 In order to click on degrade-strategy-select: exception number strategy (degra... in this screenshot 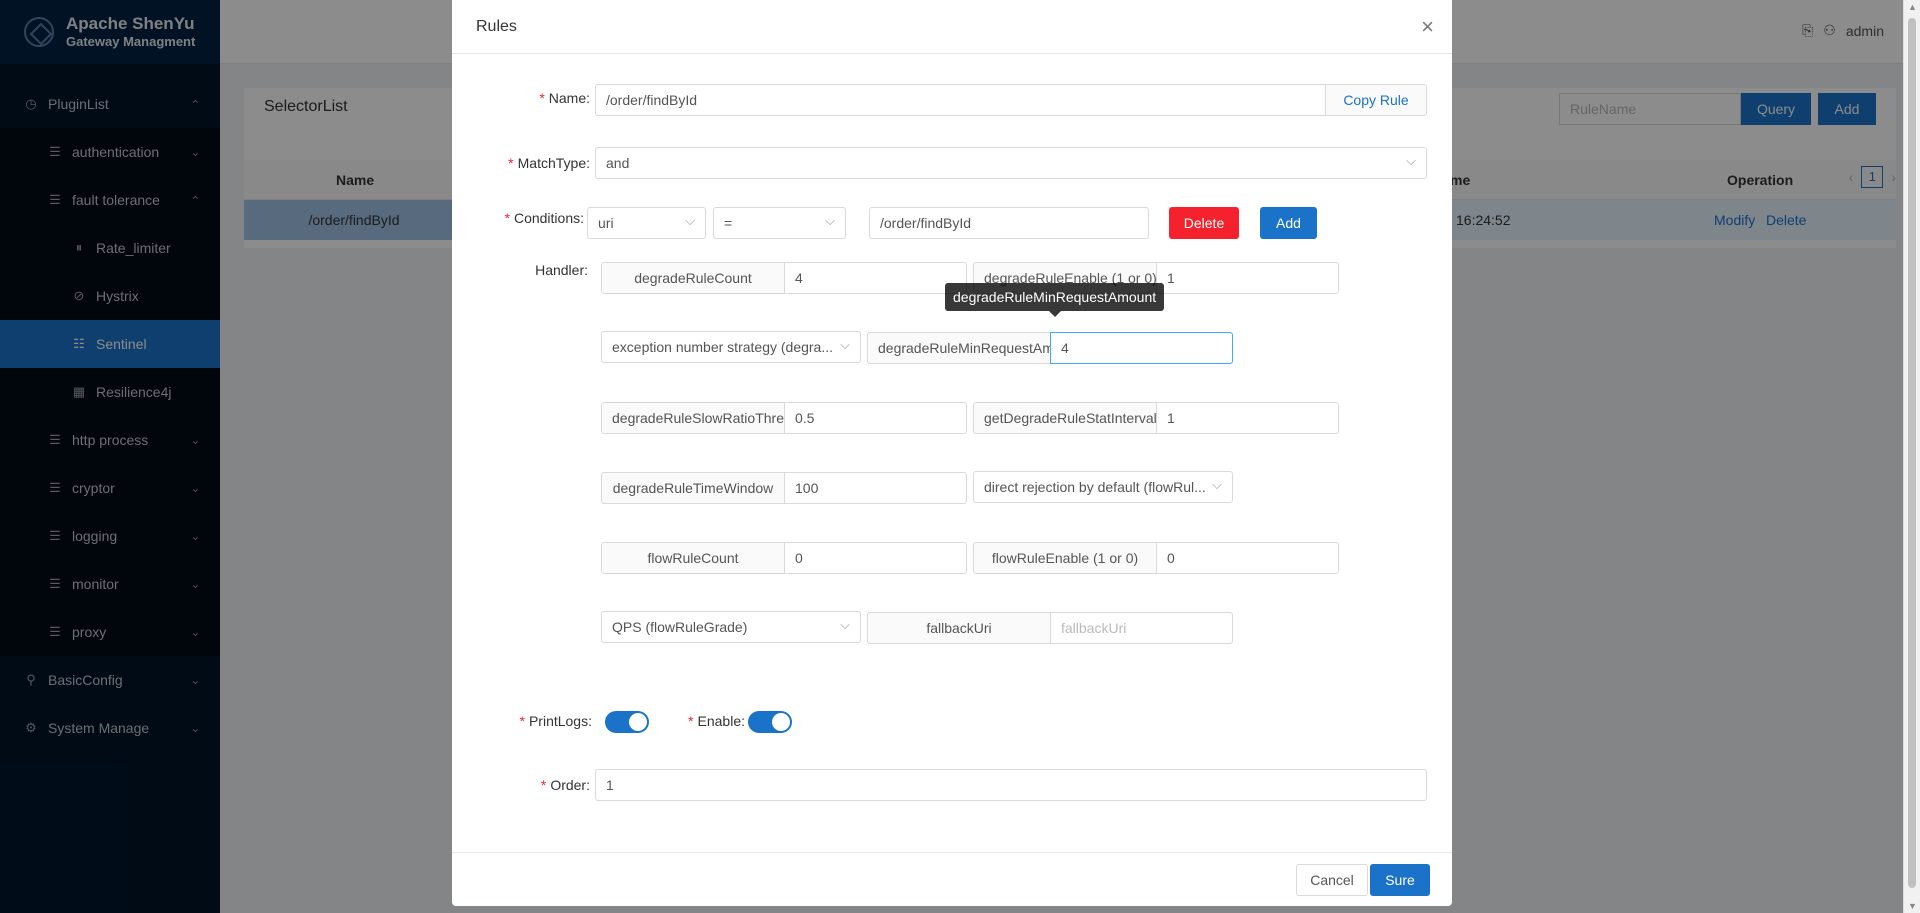, I will do `click(731, 347)`.